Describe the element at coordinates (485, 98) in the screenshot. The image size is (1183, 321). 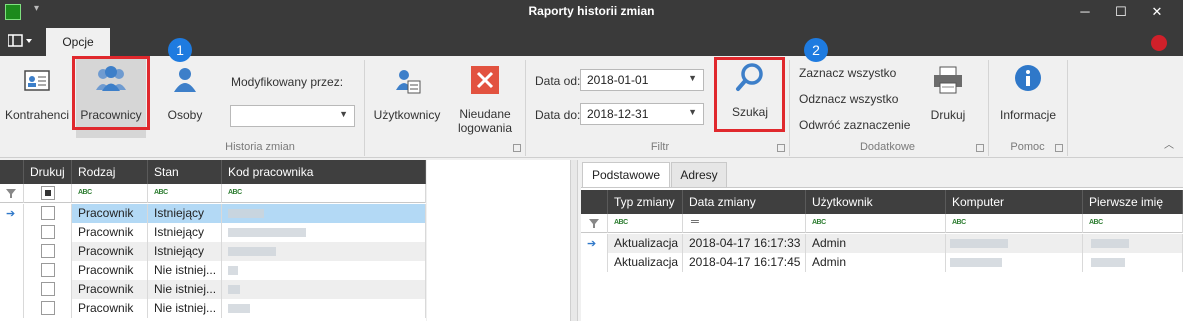
I see `nieudane-logowania-button: Nieudane logowania` at that location.